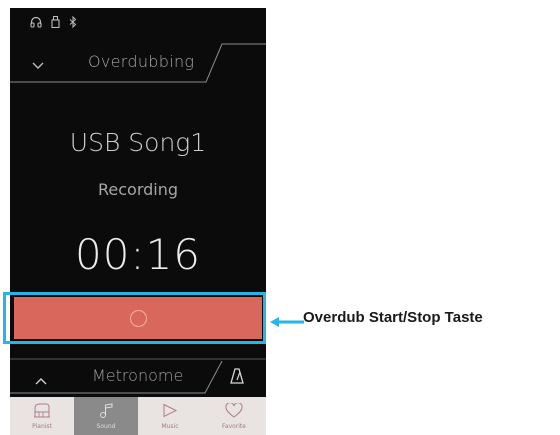 The image size is (560, 435). Describe the element at coordinates (38, 64) in the screenshot. I see `chevron-down-icon` at that location.